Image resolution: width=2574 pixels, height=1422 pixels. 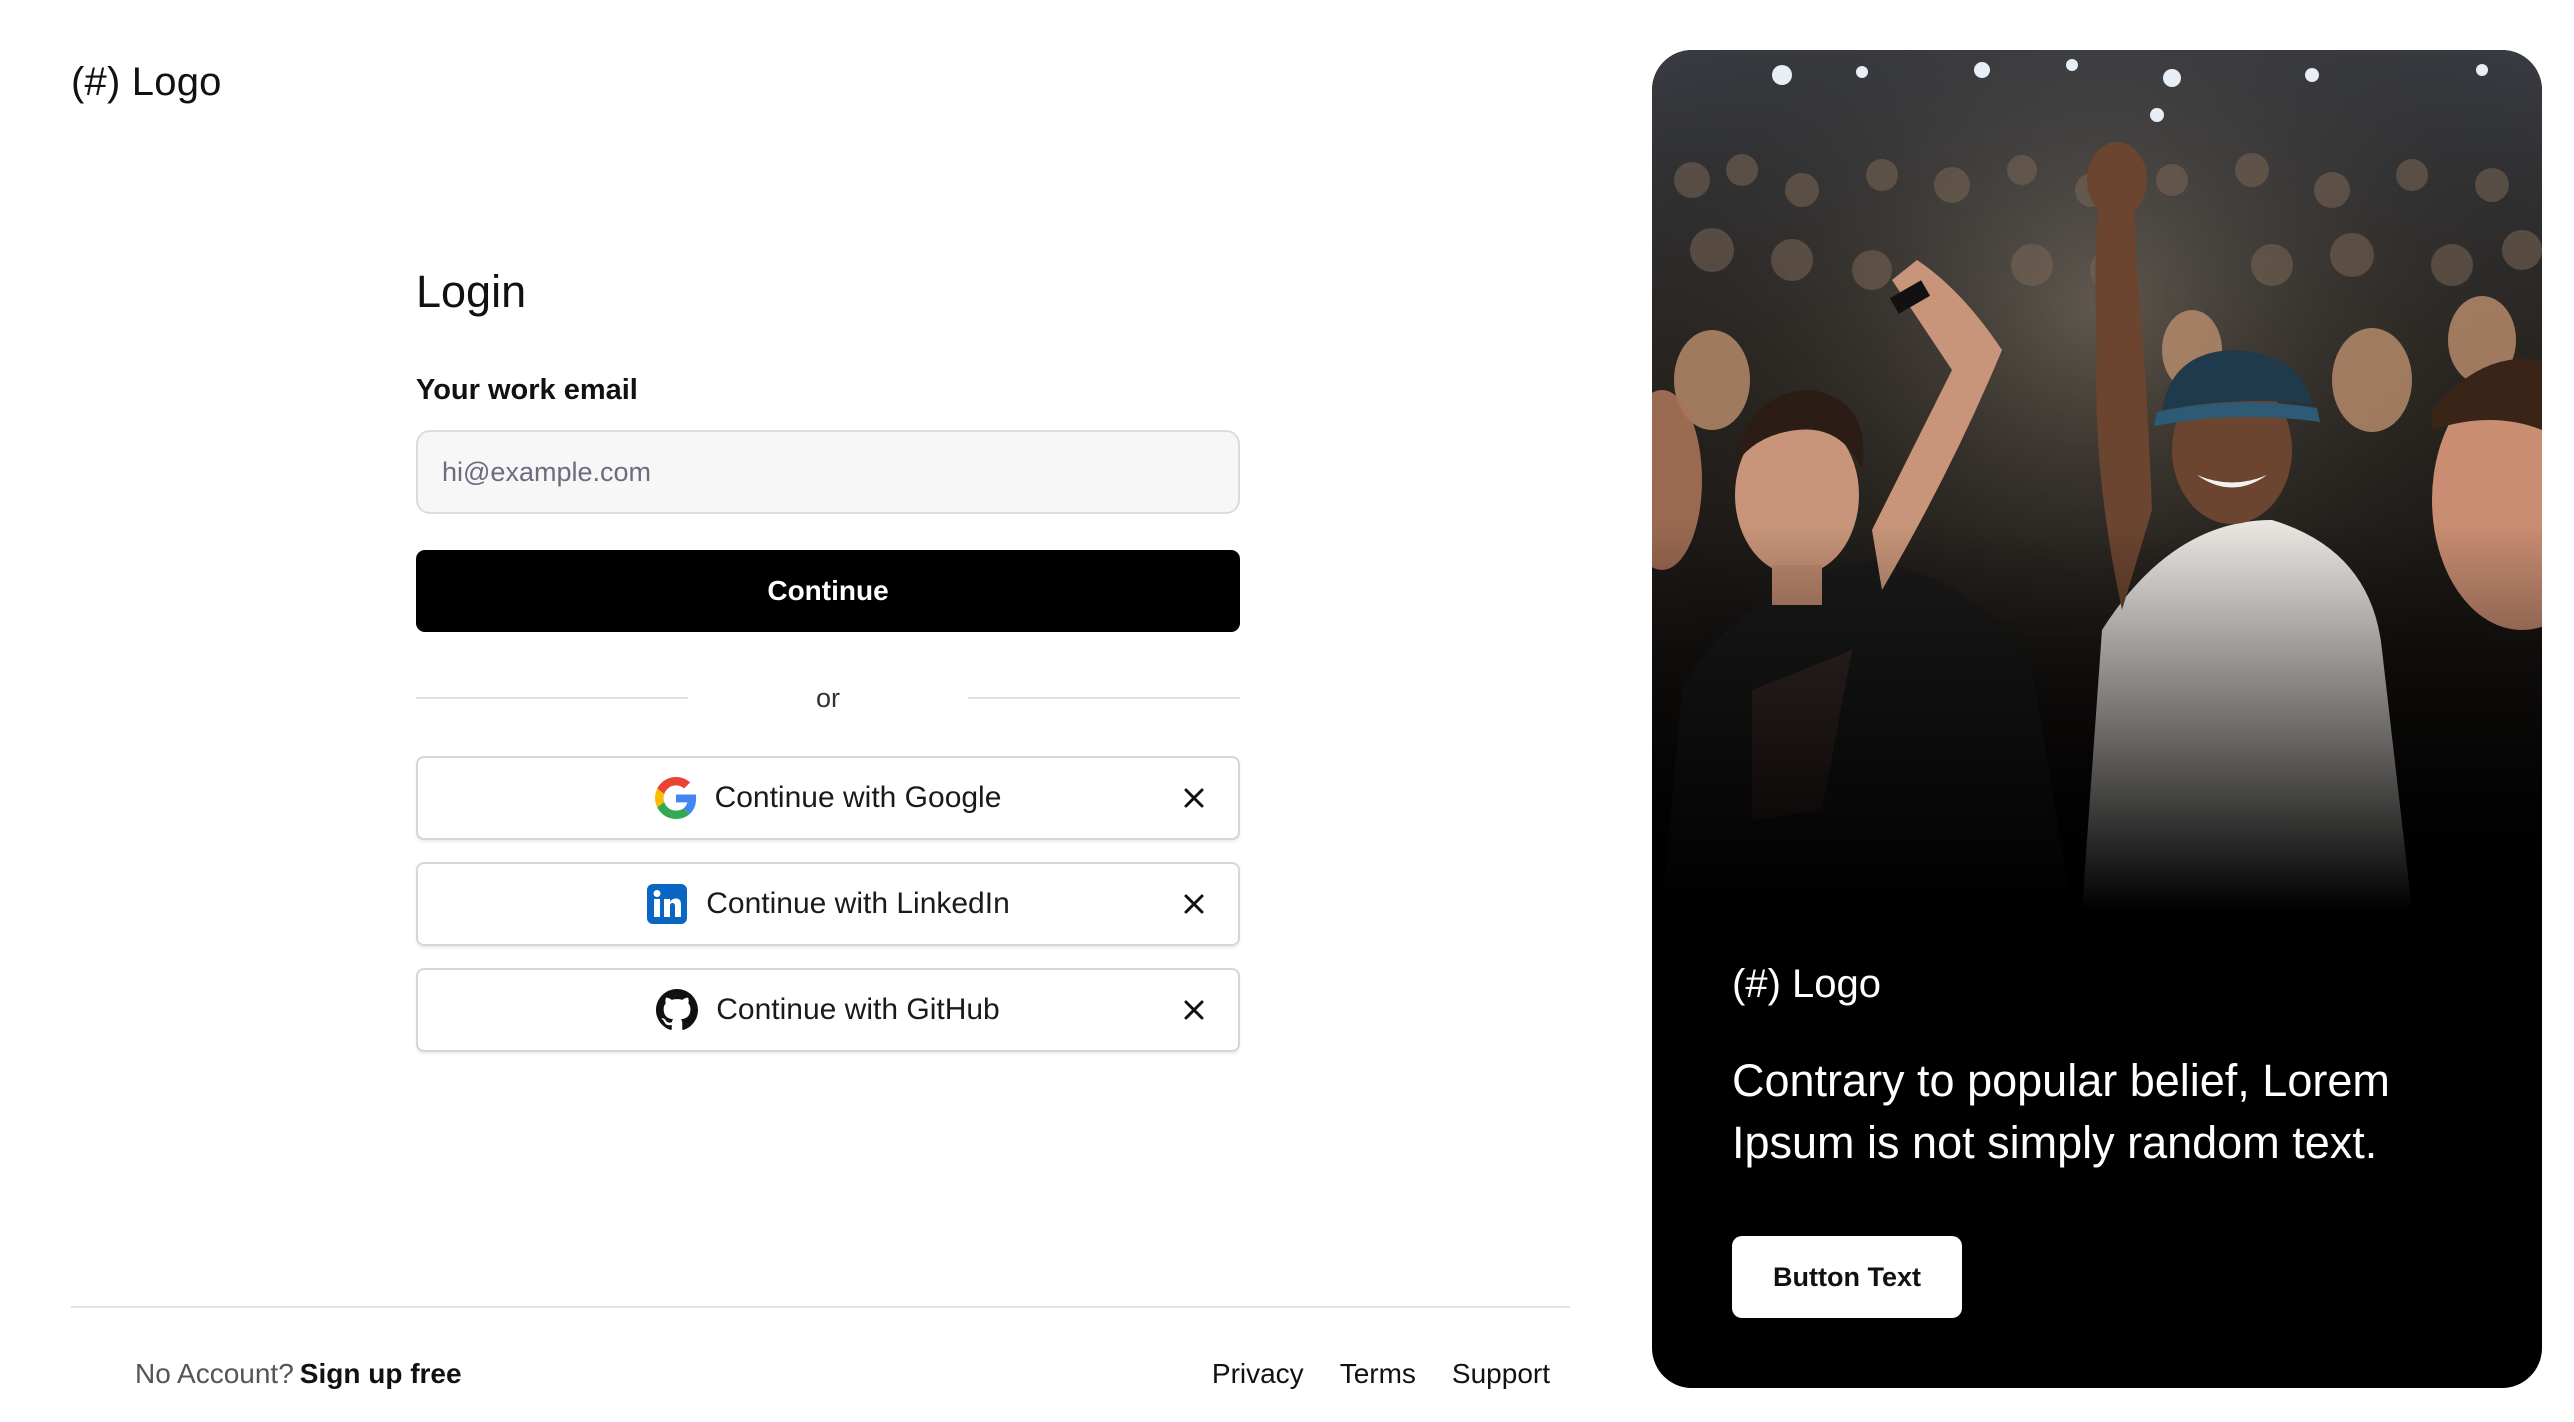 I want to click on continue-button: Continue, so click(x=828, y=591).